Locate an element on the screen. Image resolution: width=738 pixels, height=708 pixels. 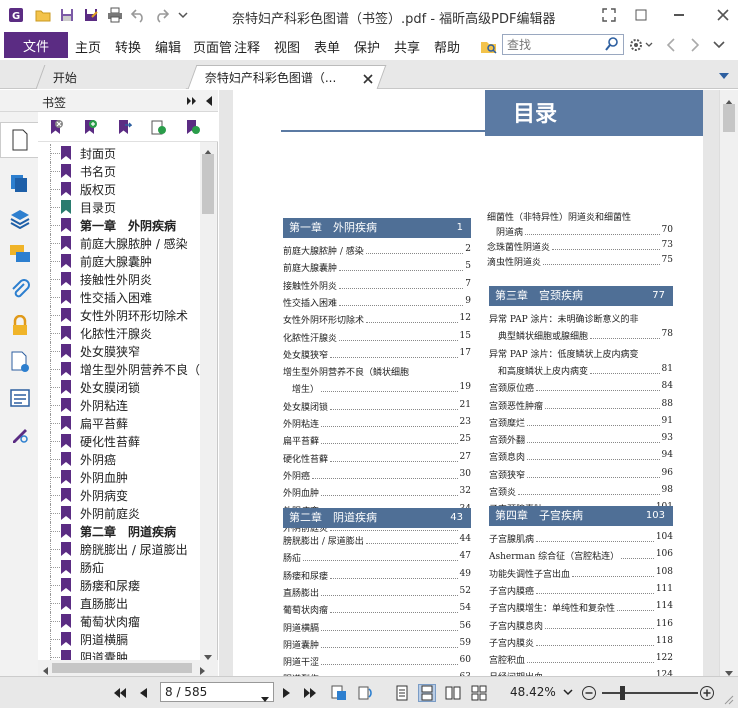
save-icon is located at coordinates (67, 15).